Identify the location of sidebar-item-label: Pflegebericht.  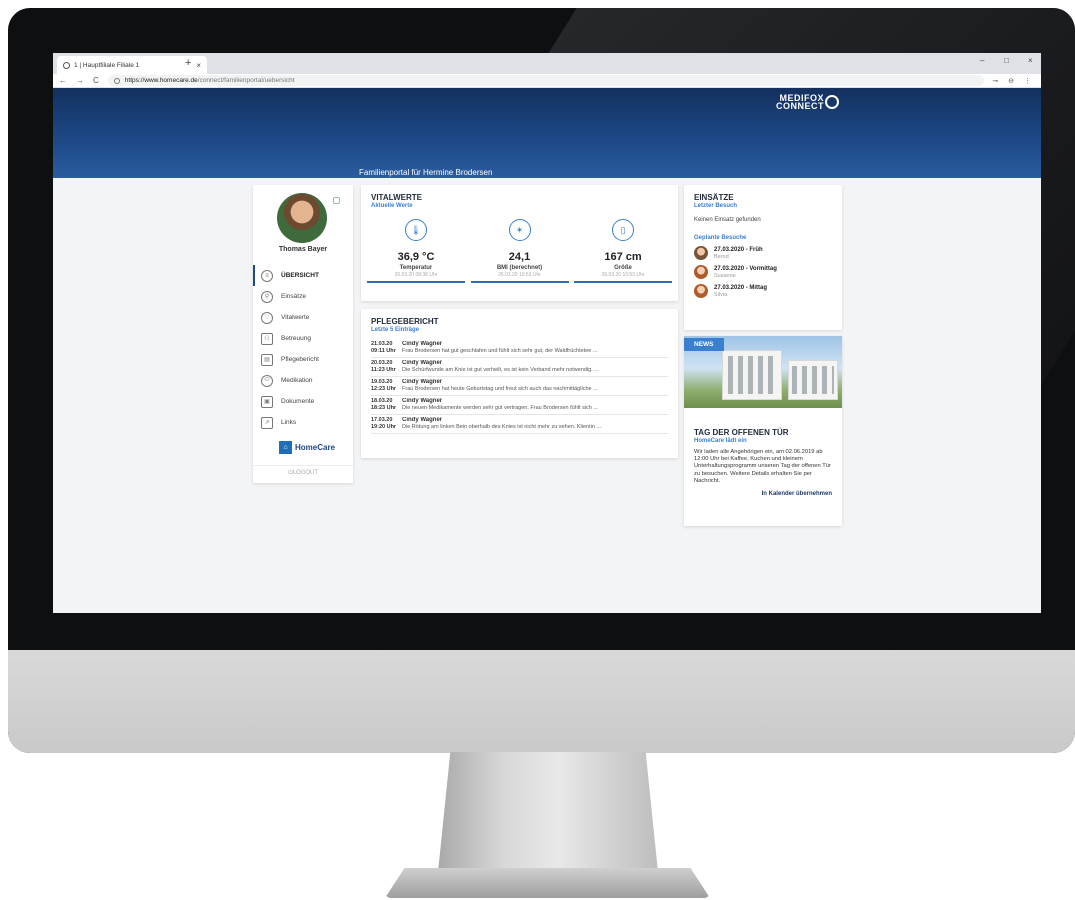
(300, 359).